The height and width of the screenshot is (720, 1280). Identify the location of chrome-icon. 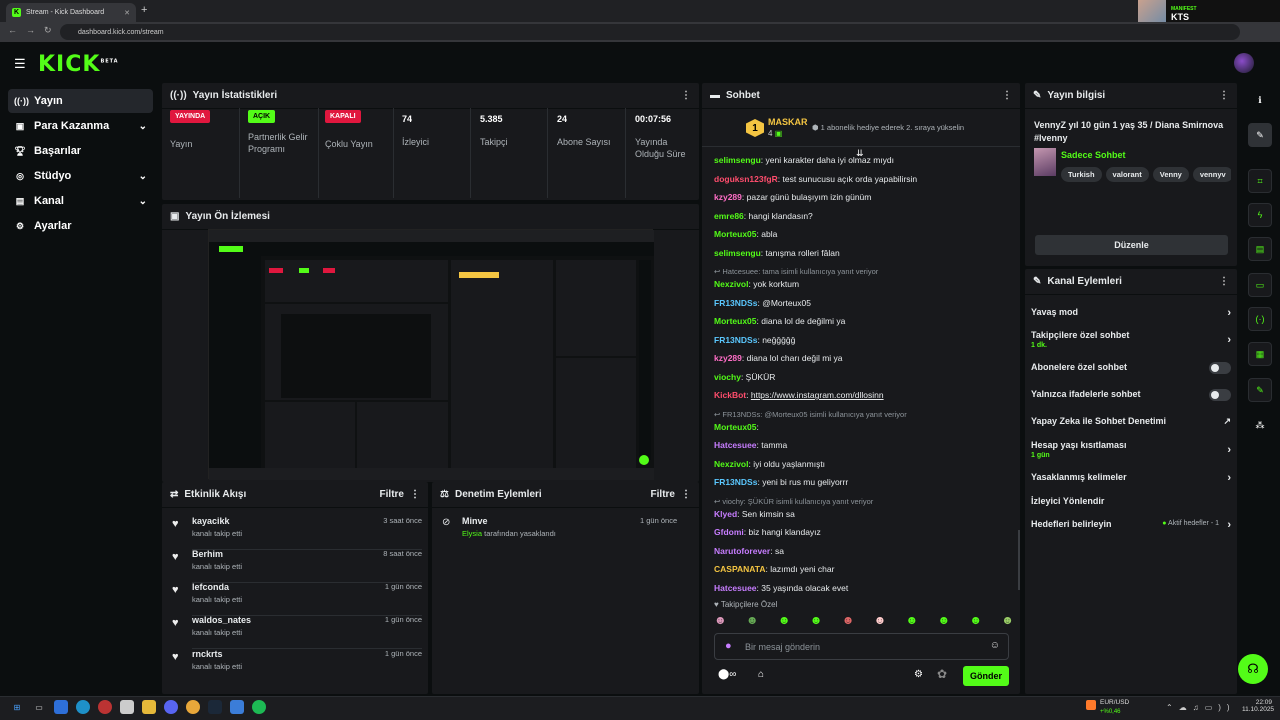
(193, 707).